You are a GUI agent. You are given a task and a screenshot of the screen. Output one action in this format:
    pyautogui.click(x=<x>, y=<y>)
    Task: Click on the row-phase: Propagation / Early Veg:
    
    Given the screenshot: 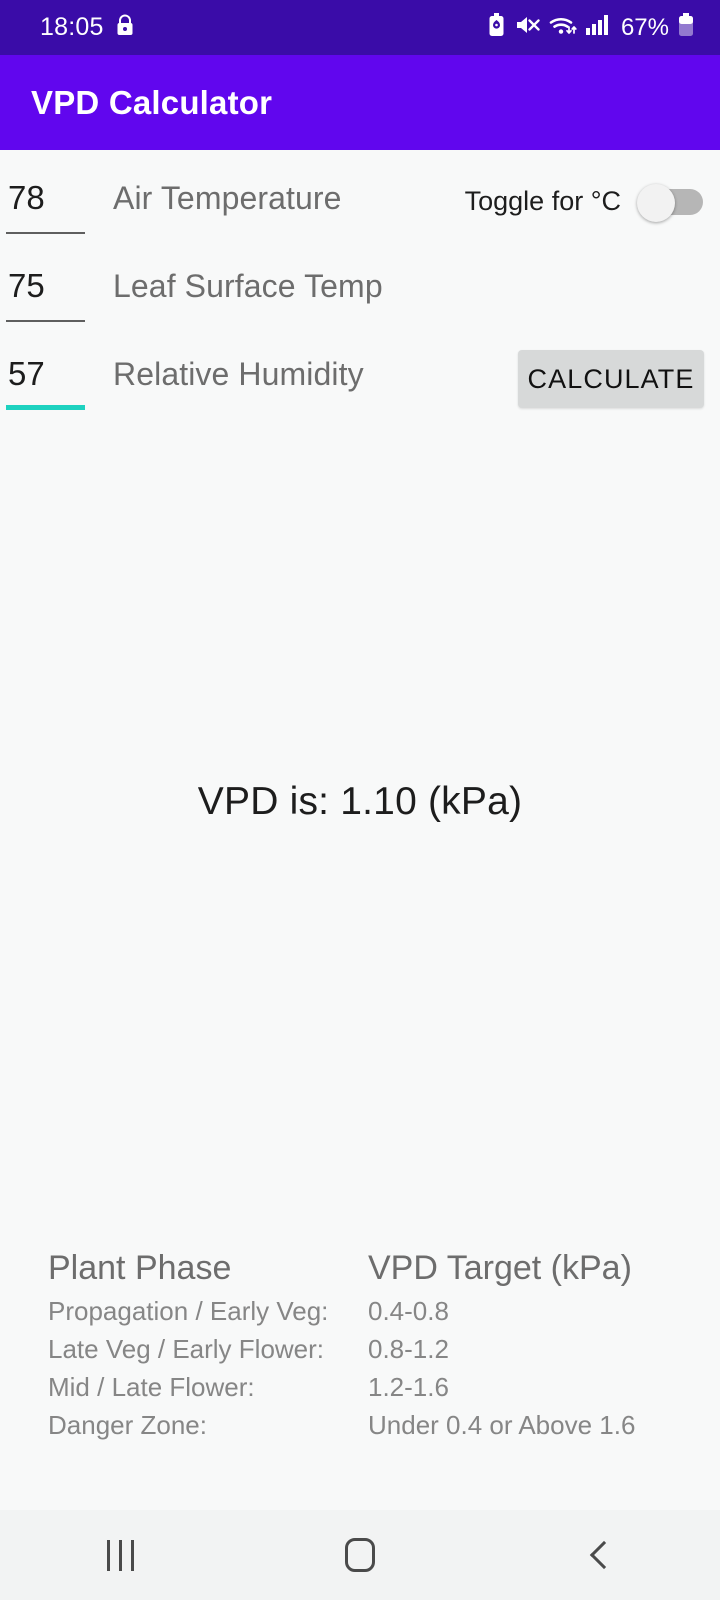 What is the action you would take?
    pyautogui.click(x=188, y=1311)
    